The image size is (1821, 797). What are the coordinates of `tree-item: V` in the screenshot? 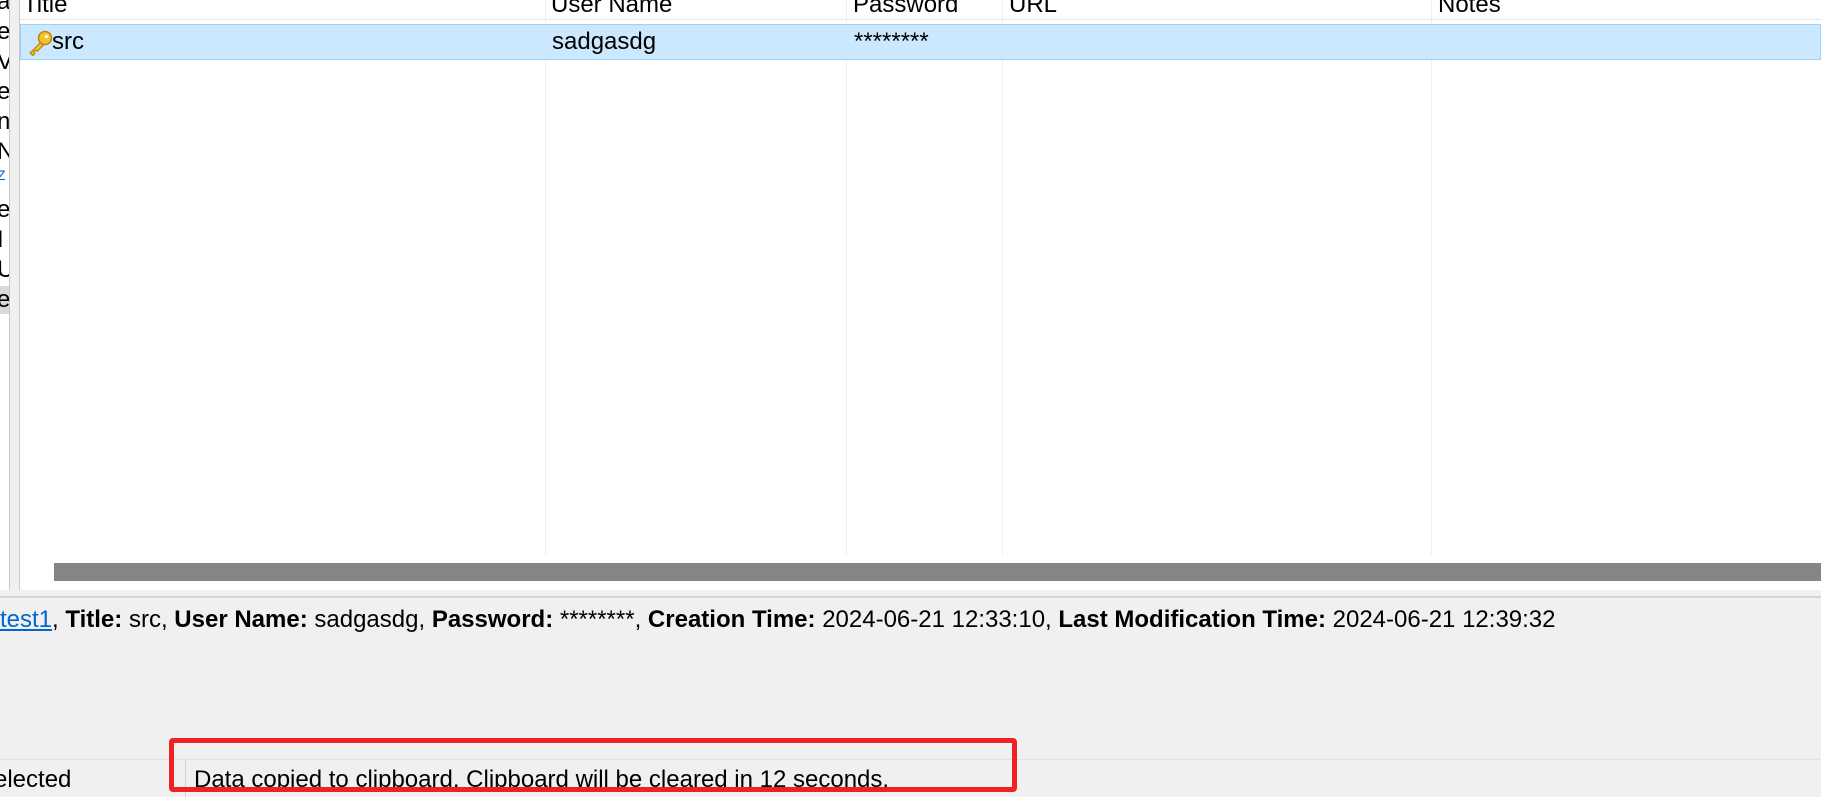 It's located at (4, 62).